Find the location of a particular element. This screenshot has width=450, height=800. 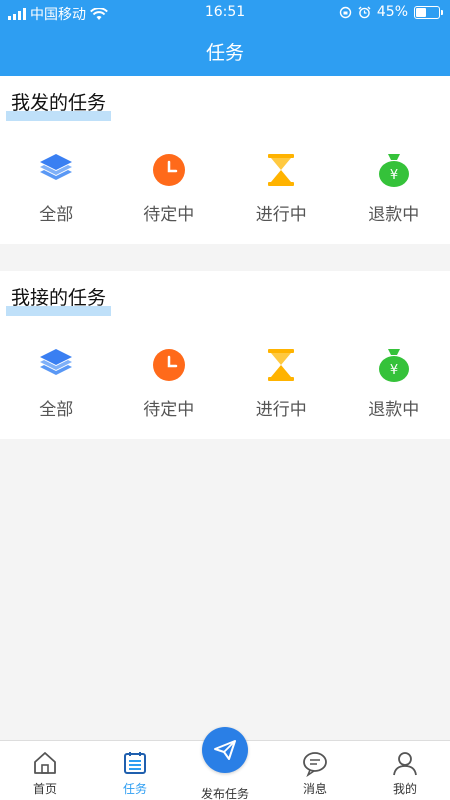

paper-plane-icon is located at coordinates (225, 750).